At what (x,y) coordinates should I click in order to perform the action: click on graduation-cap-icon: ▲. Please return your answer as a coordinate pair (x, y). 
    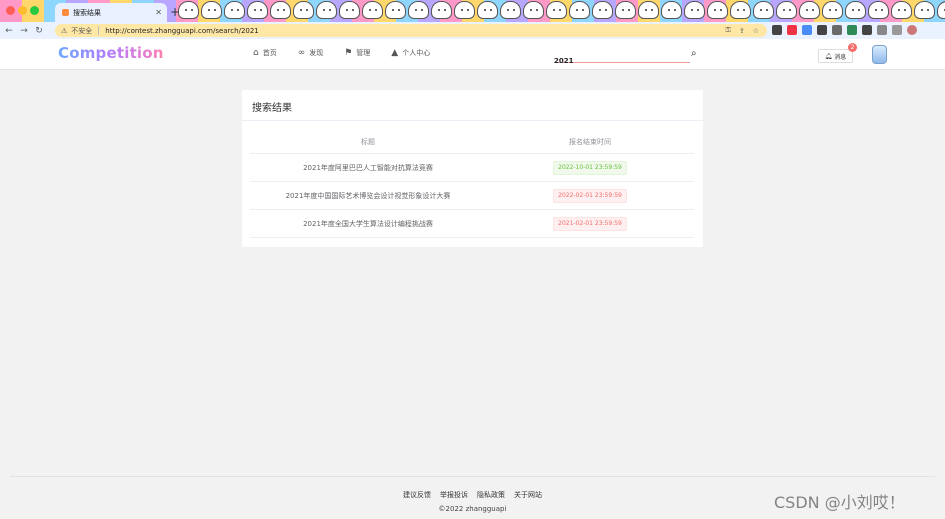
    Looking at the image, I should click on (395, 53).